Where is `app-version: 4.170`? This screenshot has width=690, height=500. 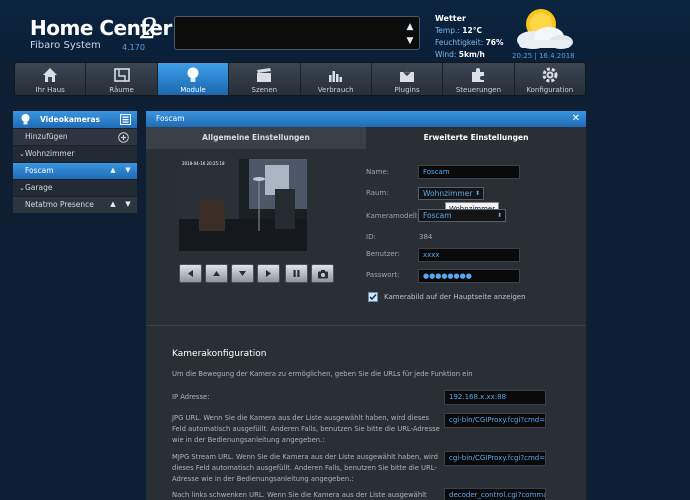 app-version: 4.170 is located at coordinates (133, 47).